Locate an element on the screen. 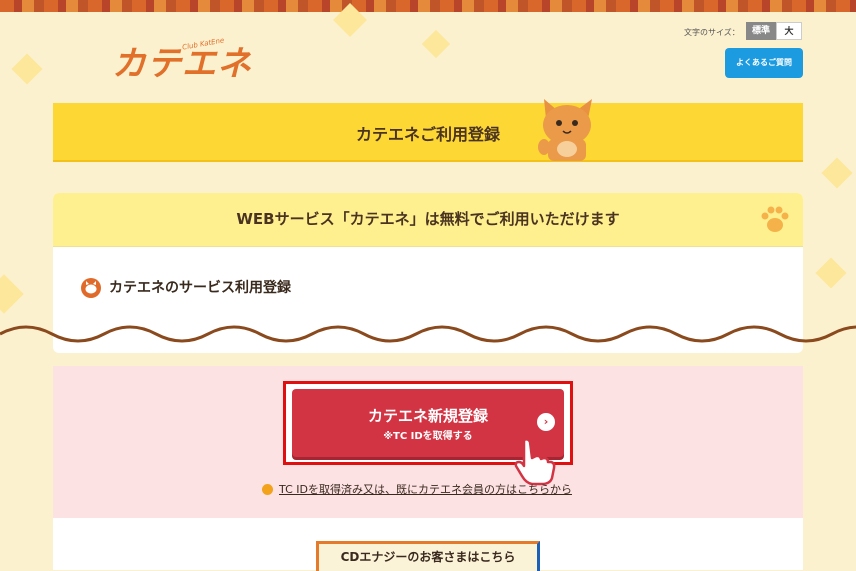 This screenshot has width=856, height=571. faq-button: よくあるご質問 is located at coordinates (764, 63).